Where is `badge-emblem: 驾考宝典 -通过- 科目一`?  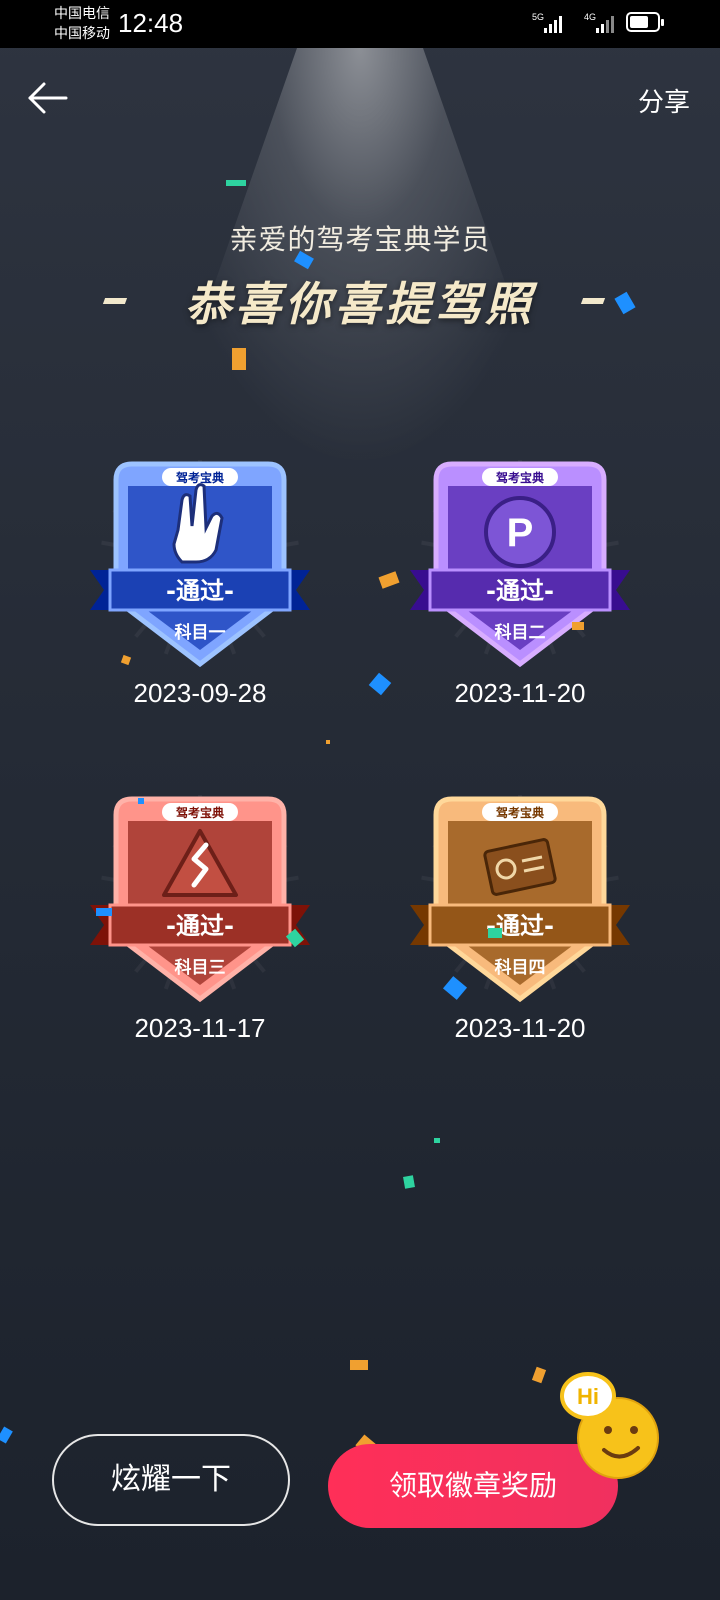
badge-emblem: 驾考宝典 -通过- 科目一 is located at coordinates (200, 564).